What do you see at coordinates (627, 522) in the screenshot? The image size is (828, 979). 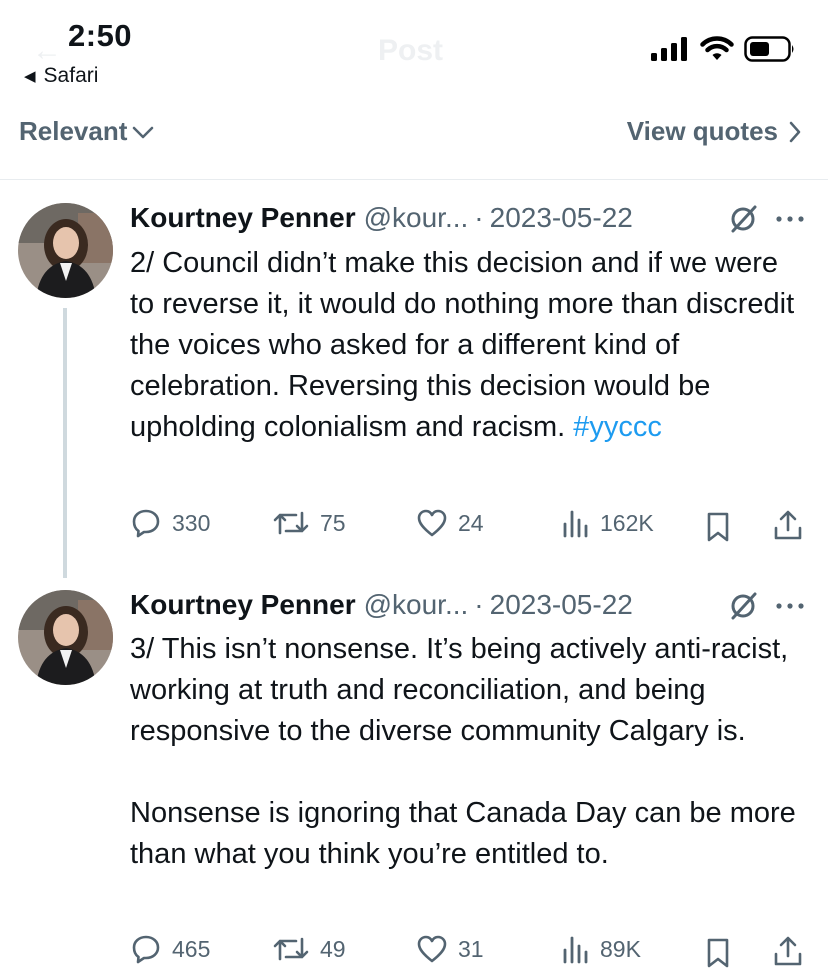 I see `view-count: 162K` at bounding box center [627, 522].